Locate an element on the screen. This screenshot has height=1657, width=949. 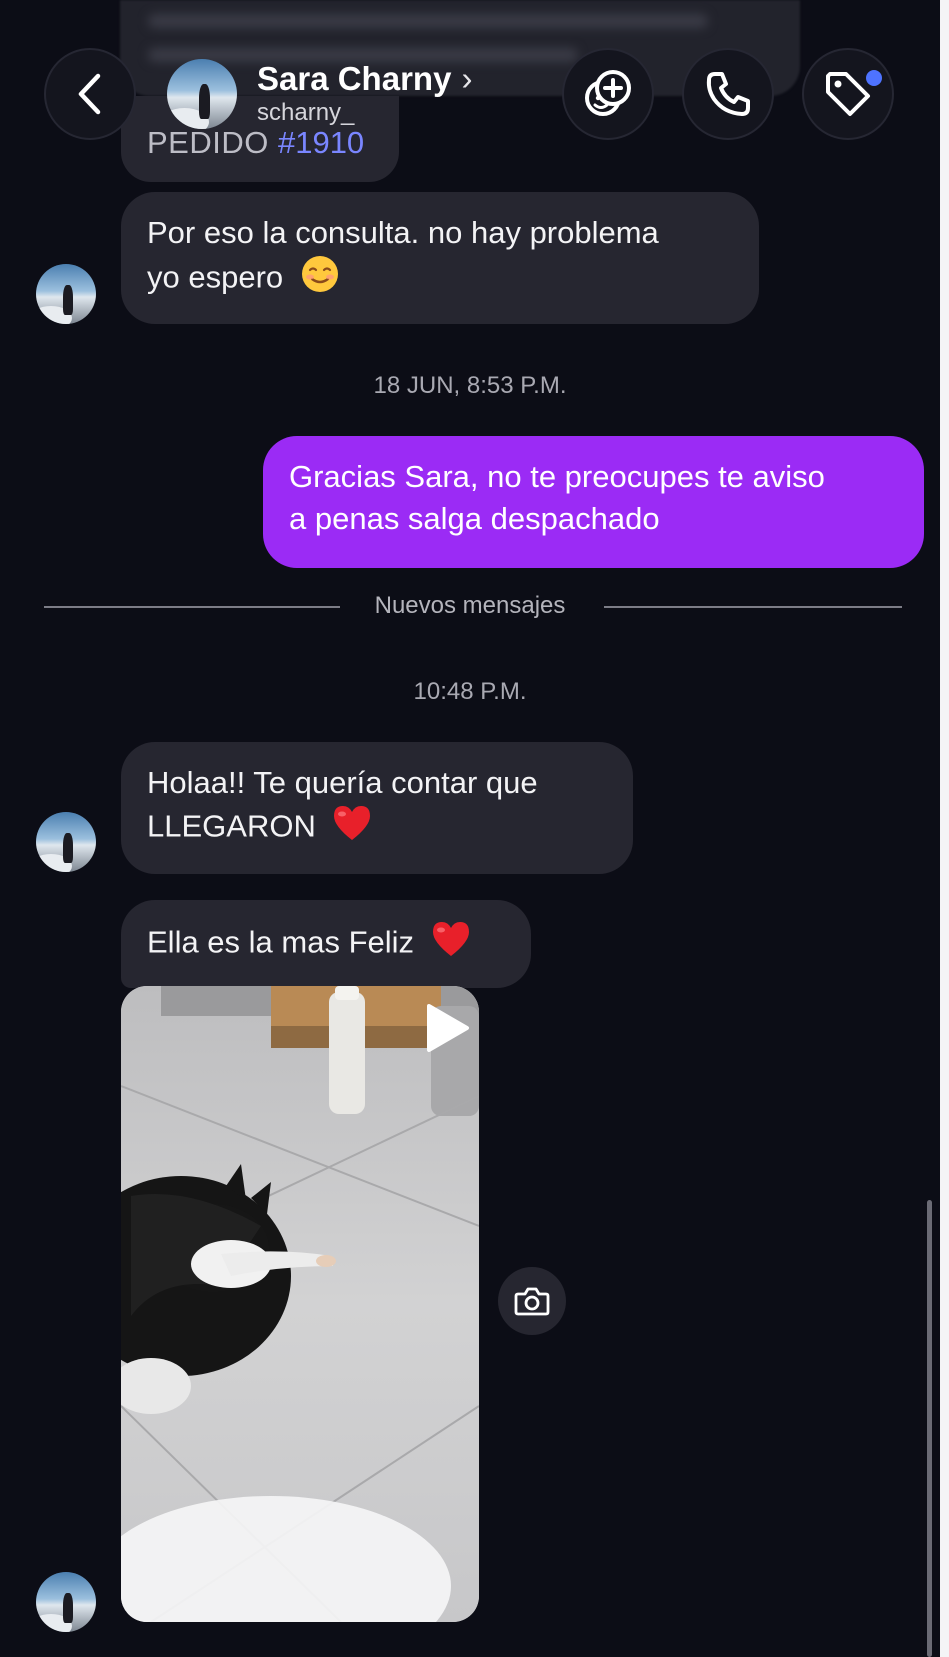
add-reaction-button is located at coordinates (608, 94).